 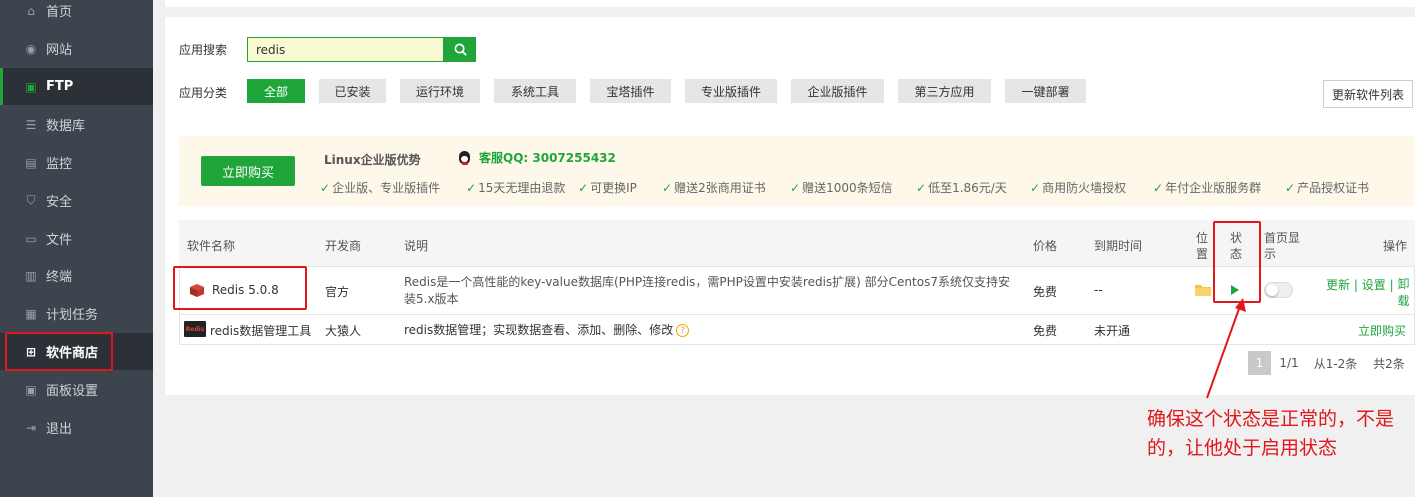 I want to click on buy-now-button: 立即购买, so click(x=248, y=171).